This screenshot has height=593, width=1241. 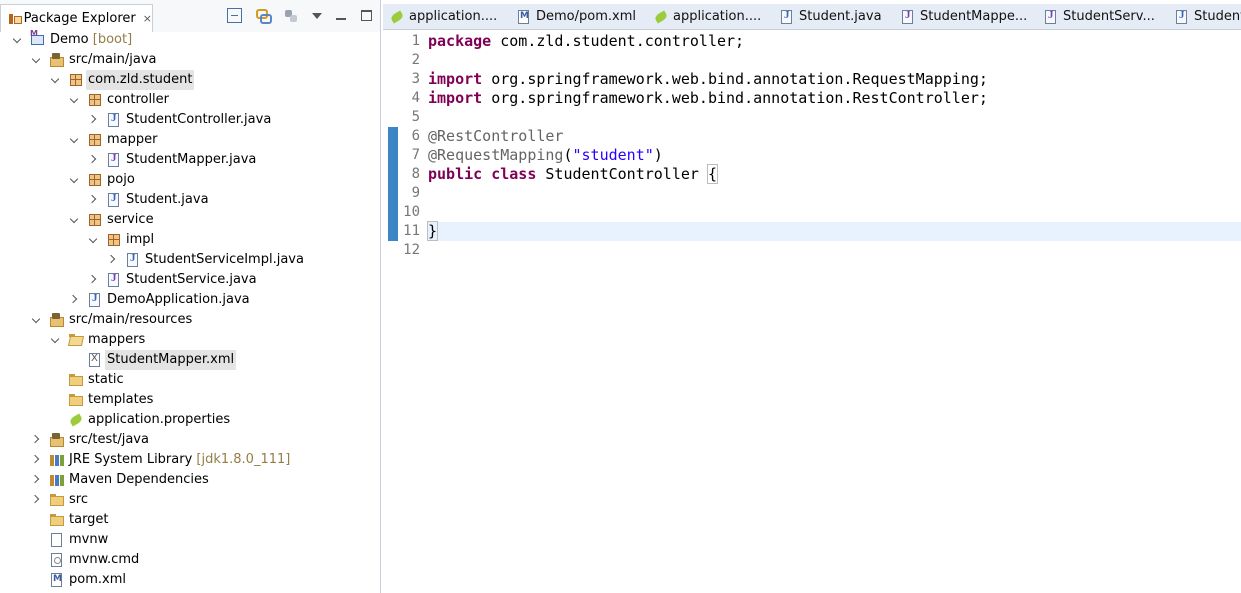 What do you see at coordinates (138, 100) in the screenshot?
I see `tree-item-label: controller` at bounding box center [138, 100].